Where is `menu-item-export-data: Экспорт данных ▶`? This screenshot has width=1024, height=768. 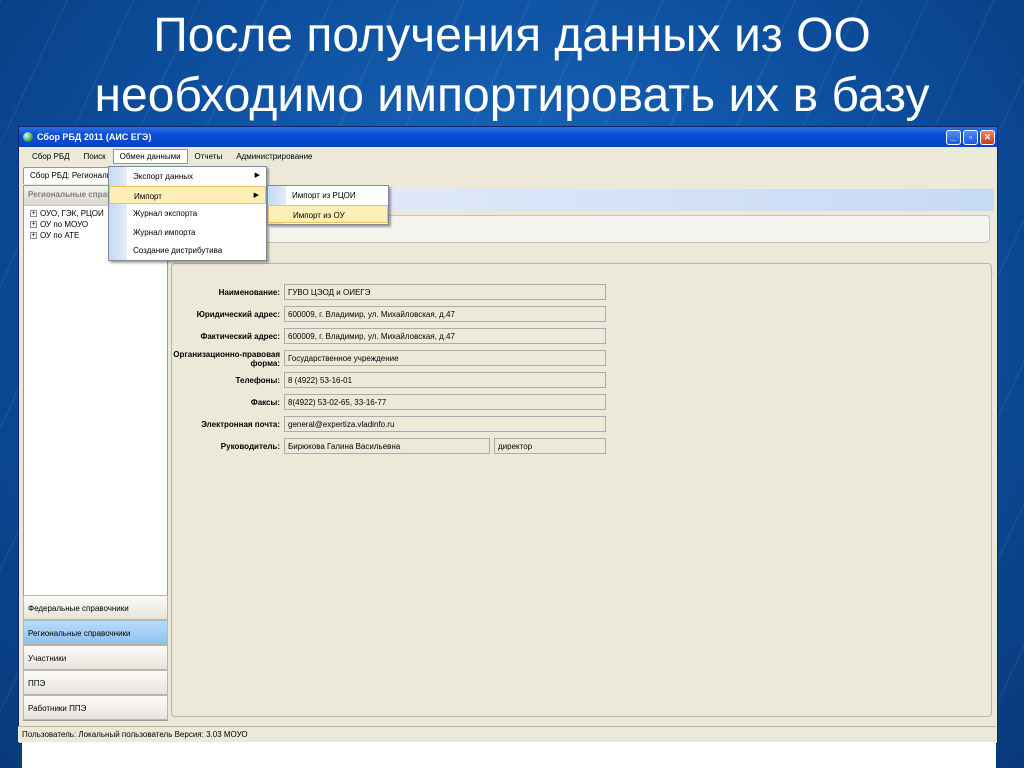 menu-item-export-data: Экспорт данных ▶ is located at coordinates (187, 176).